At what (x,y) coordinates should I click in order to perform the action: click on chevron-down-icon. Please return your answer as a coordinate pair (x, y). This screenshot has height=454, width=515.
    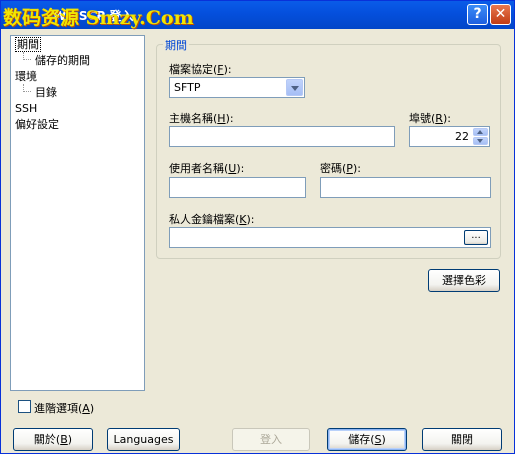
    Looking at the image, I should click on (294, 87).